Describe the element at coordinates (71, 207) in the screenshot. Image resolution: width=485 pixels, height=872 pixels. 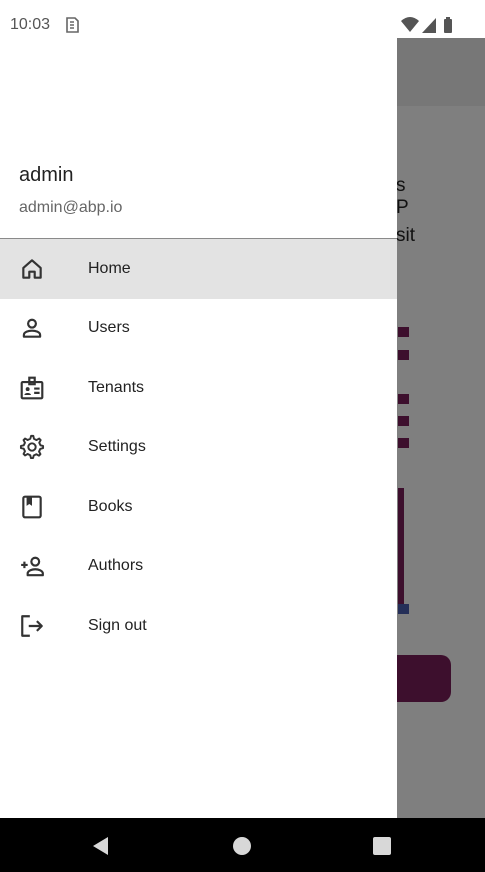
I see `profile-email: admin@abp.io` at that location.